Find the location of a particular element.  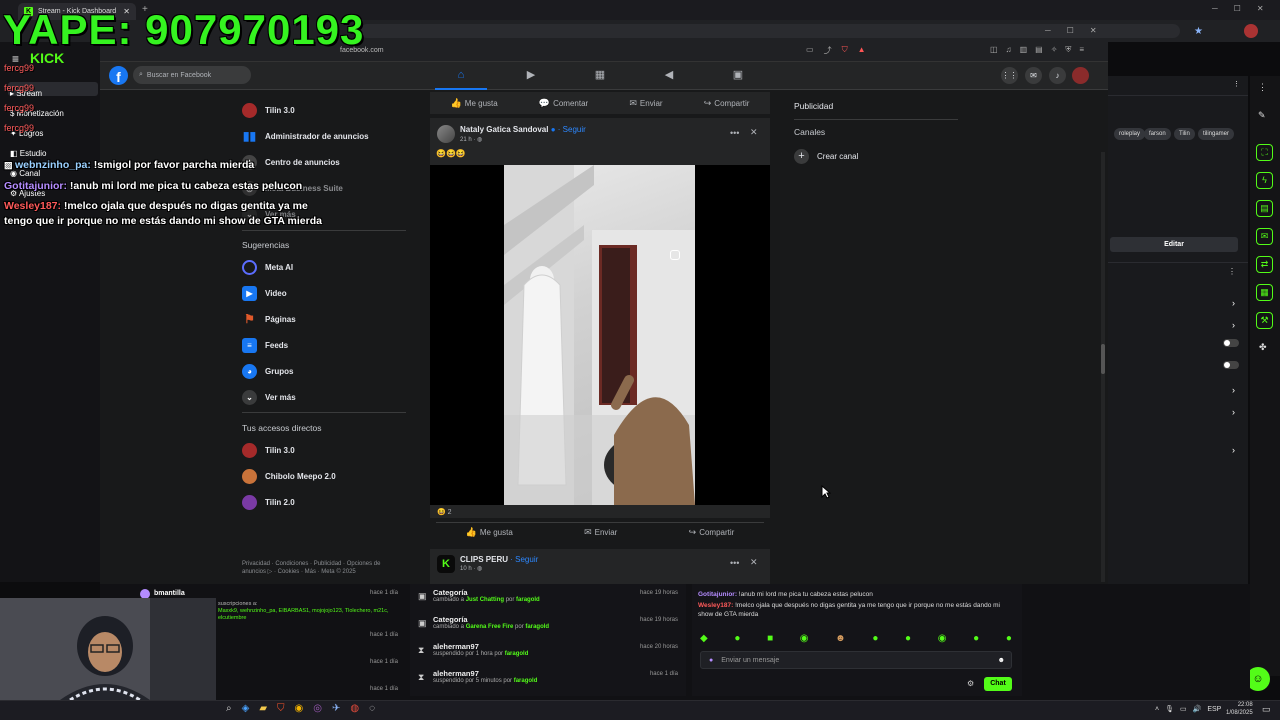

scrollbar-thumb is located at coordinates (1103, 359).